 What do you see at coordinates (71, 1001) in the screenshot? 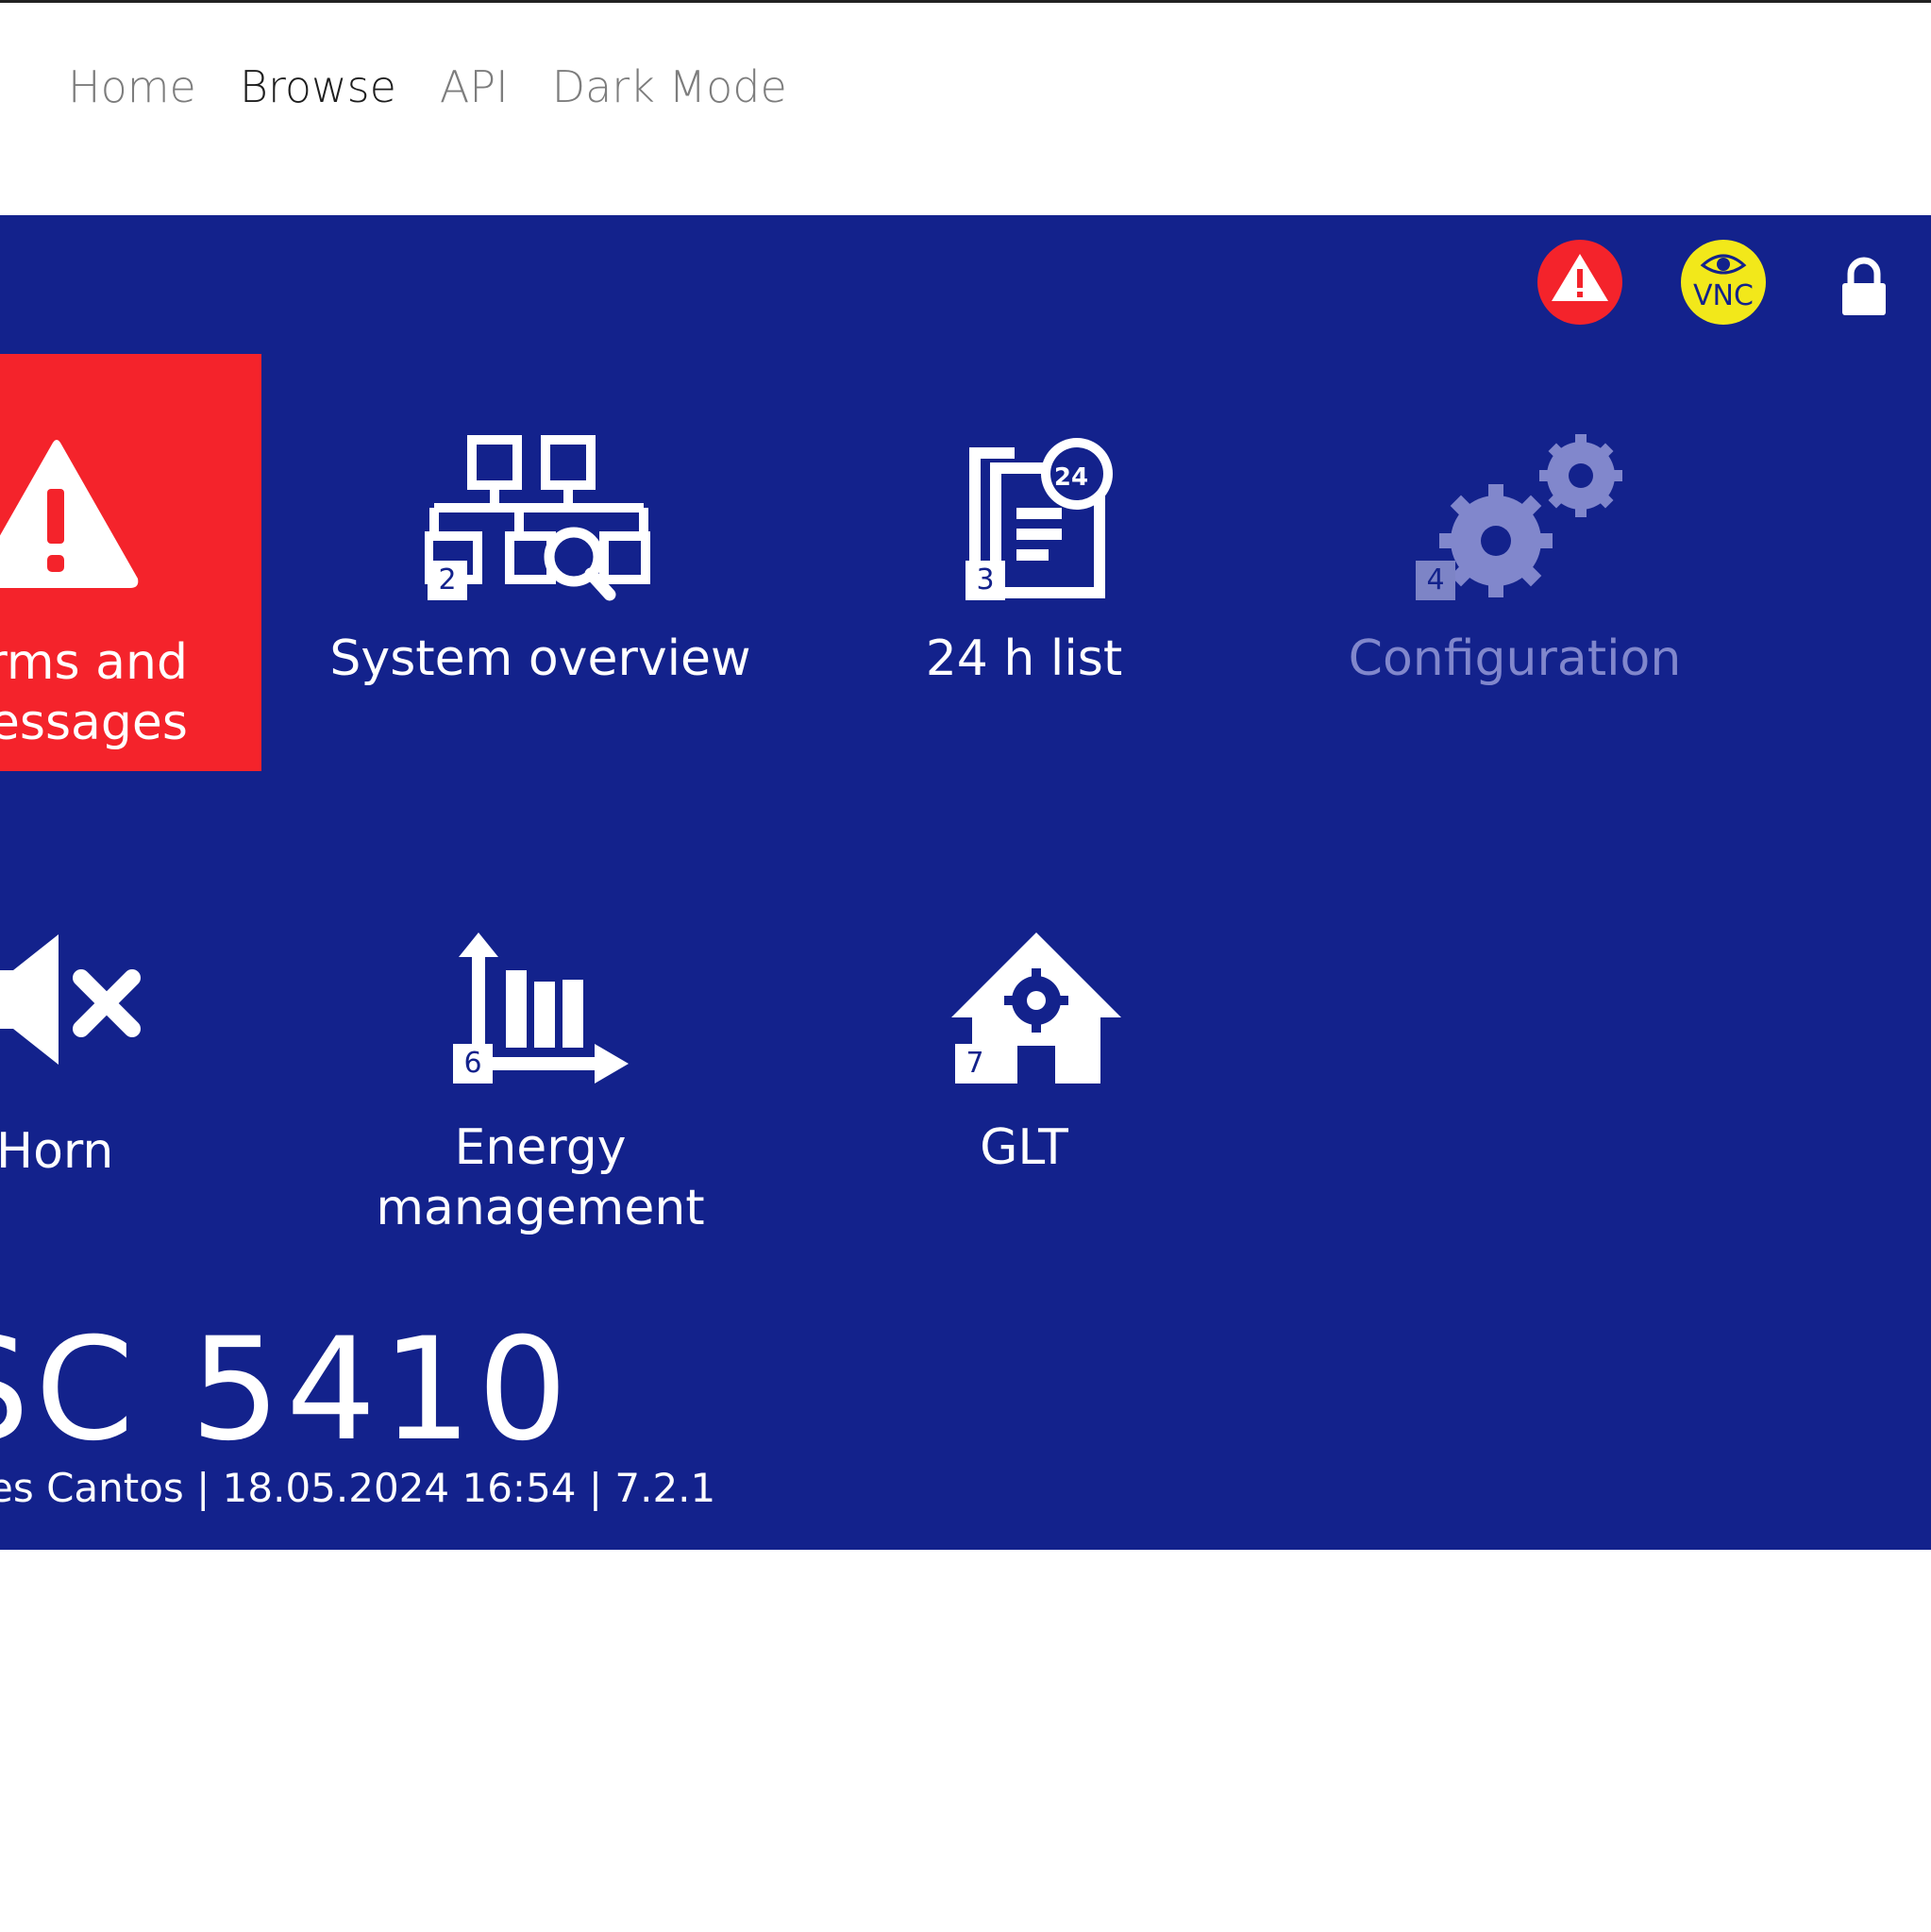
I see `speaker-mute-icon` at bounding box center [71, 1001].